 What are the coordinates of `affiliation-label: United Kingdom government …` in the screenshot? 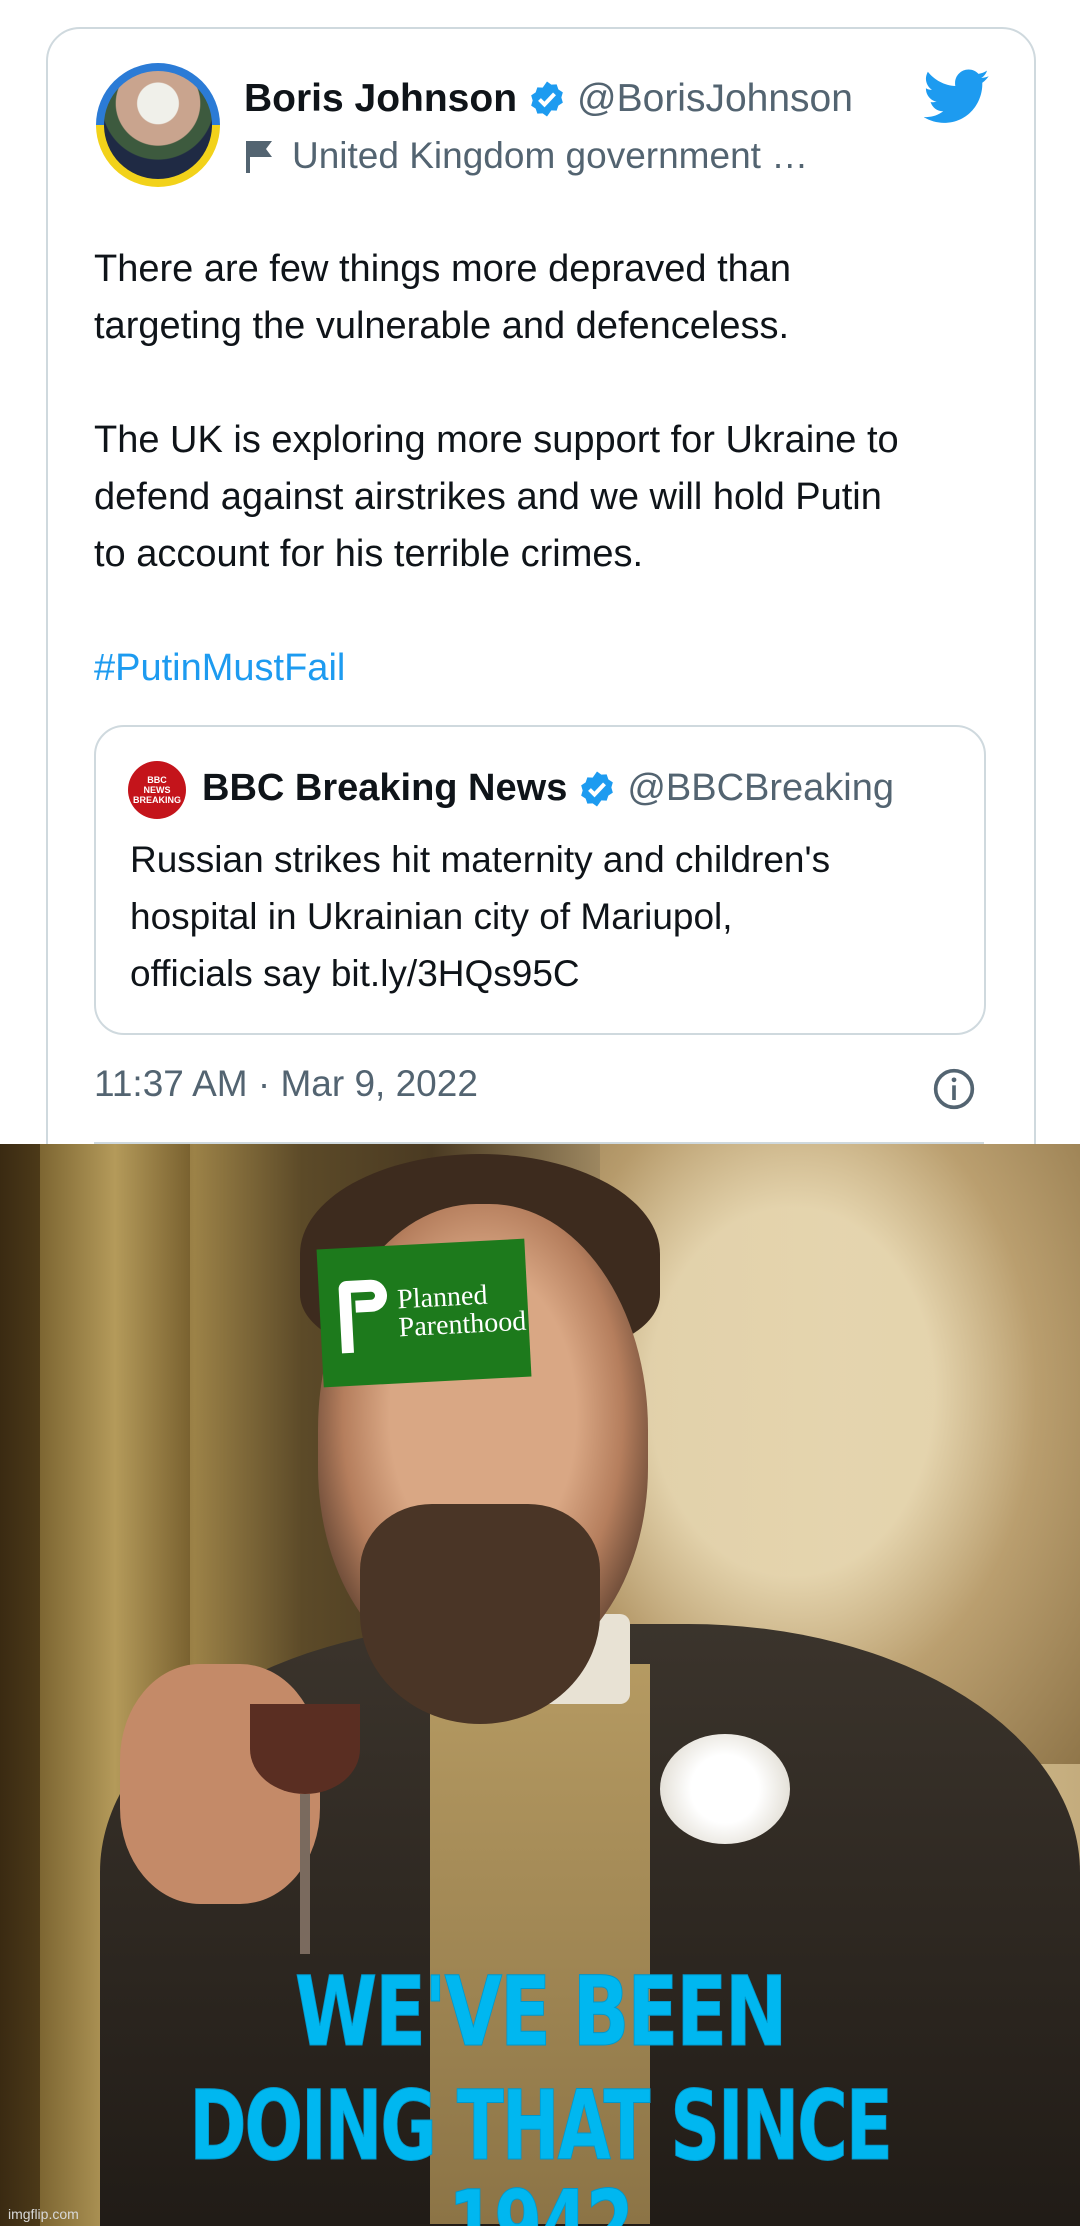 It's located at (550, 155).